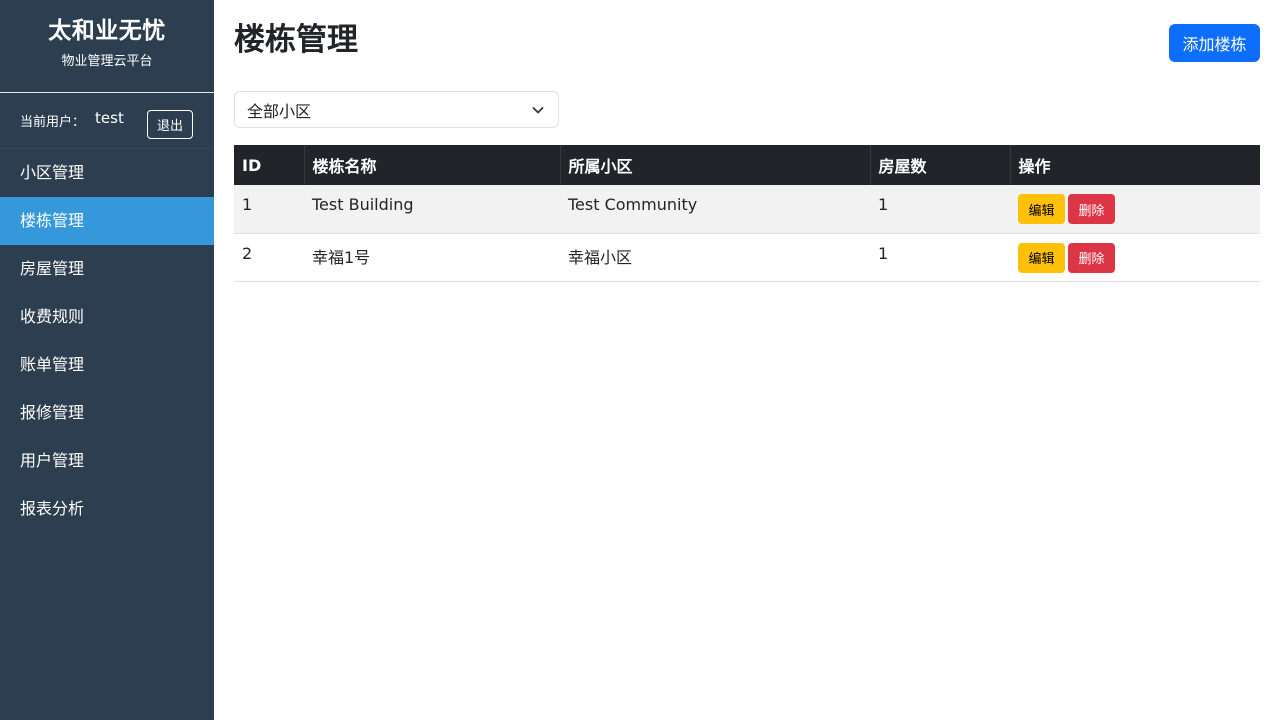  I want to click on sidebar-item-bills: 账单管理, so click(107, 365).